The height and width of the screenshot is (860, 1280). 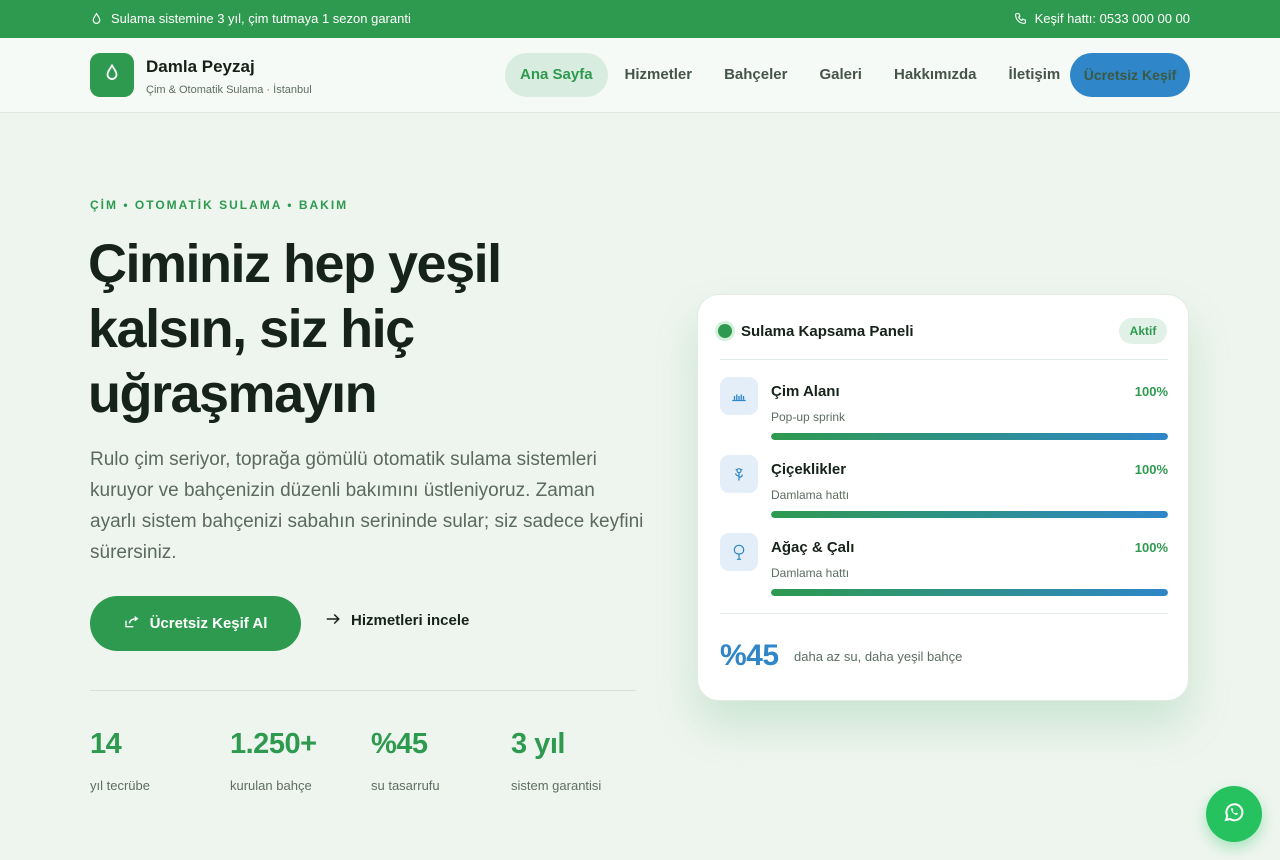 I want to click on hero-divider, so click(x=363, y=690).